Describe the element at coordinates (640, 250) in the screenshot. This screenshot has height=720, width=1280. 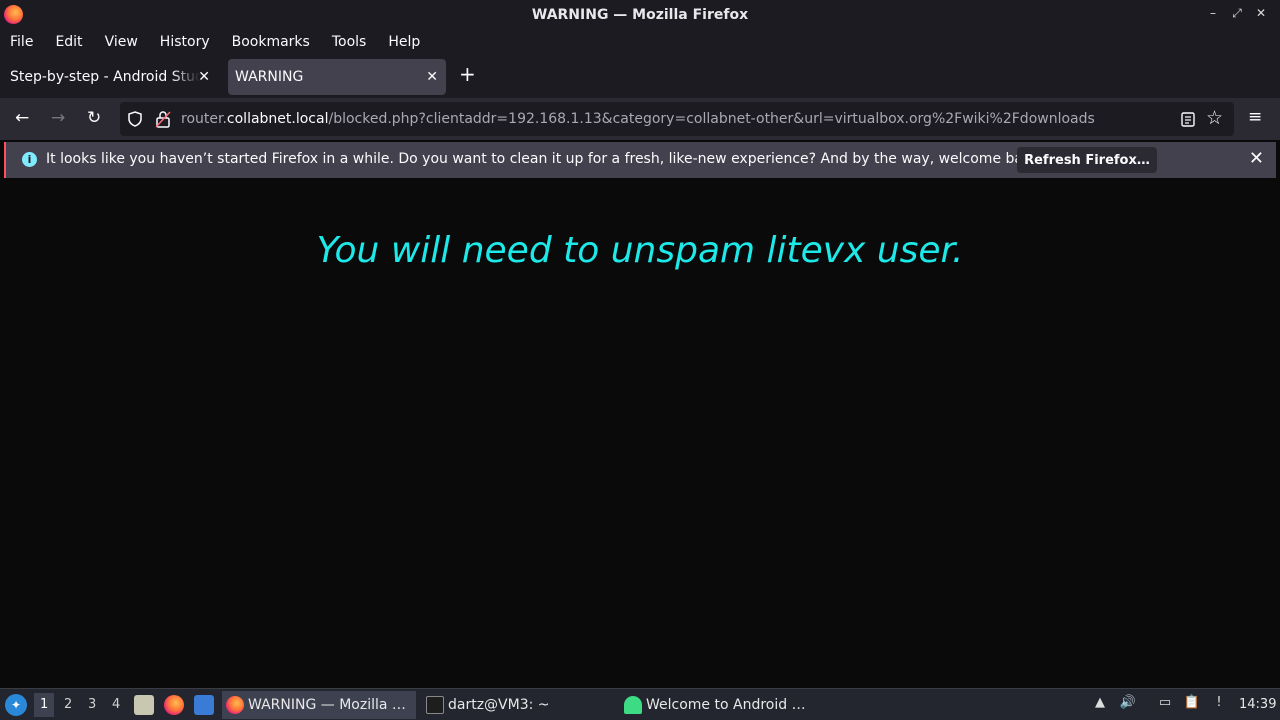
I see `warning-headline: You will need to unspam litevx user.` at that location.